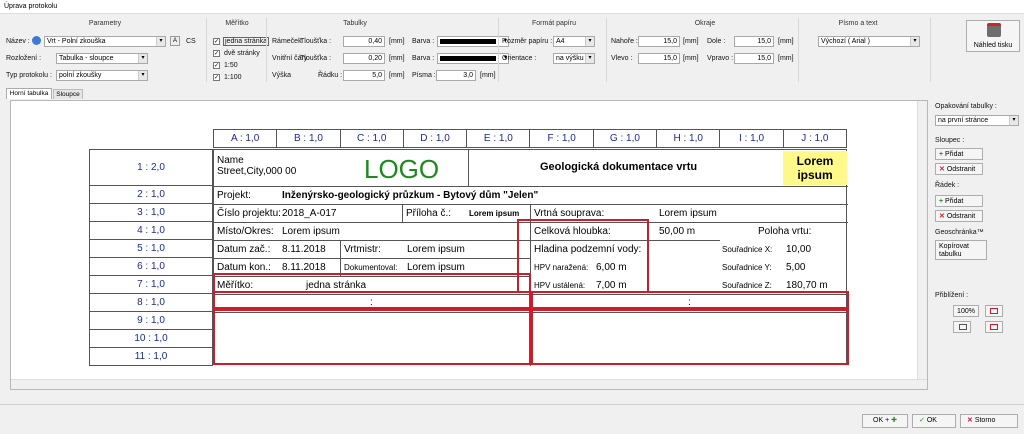  I want to click on type-select: polní zkoušky ▾, so click(102, 75).